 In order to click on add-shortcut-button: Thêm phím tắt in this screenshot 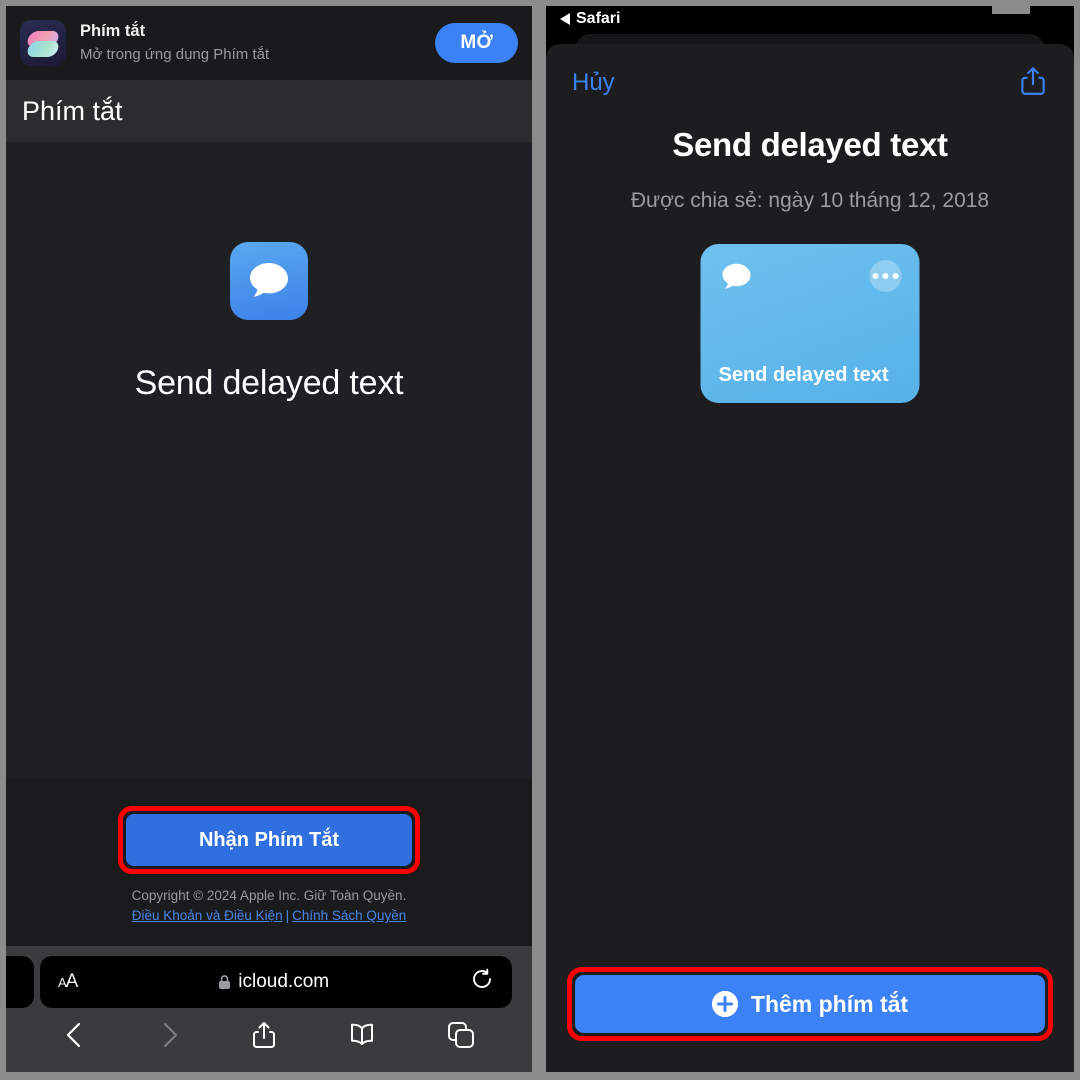, I will do `click(810, 1004)`.